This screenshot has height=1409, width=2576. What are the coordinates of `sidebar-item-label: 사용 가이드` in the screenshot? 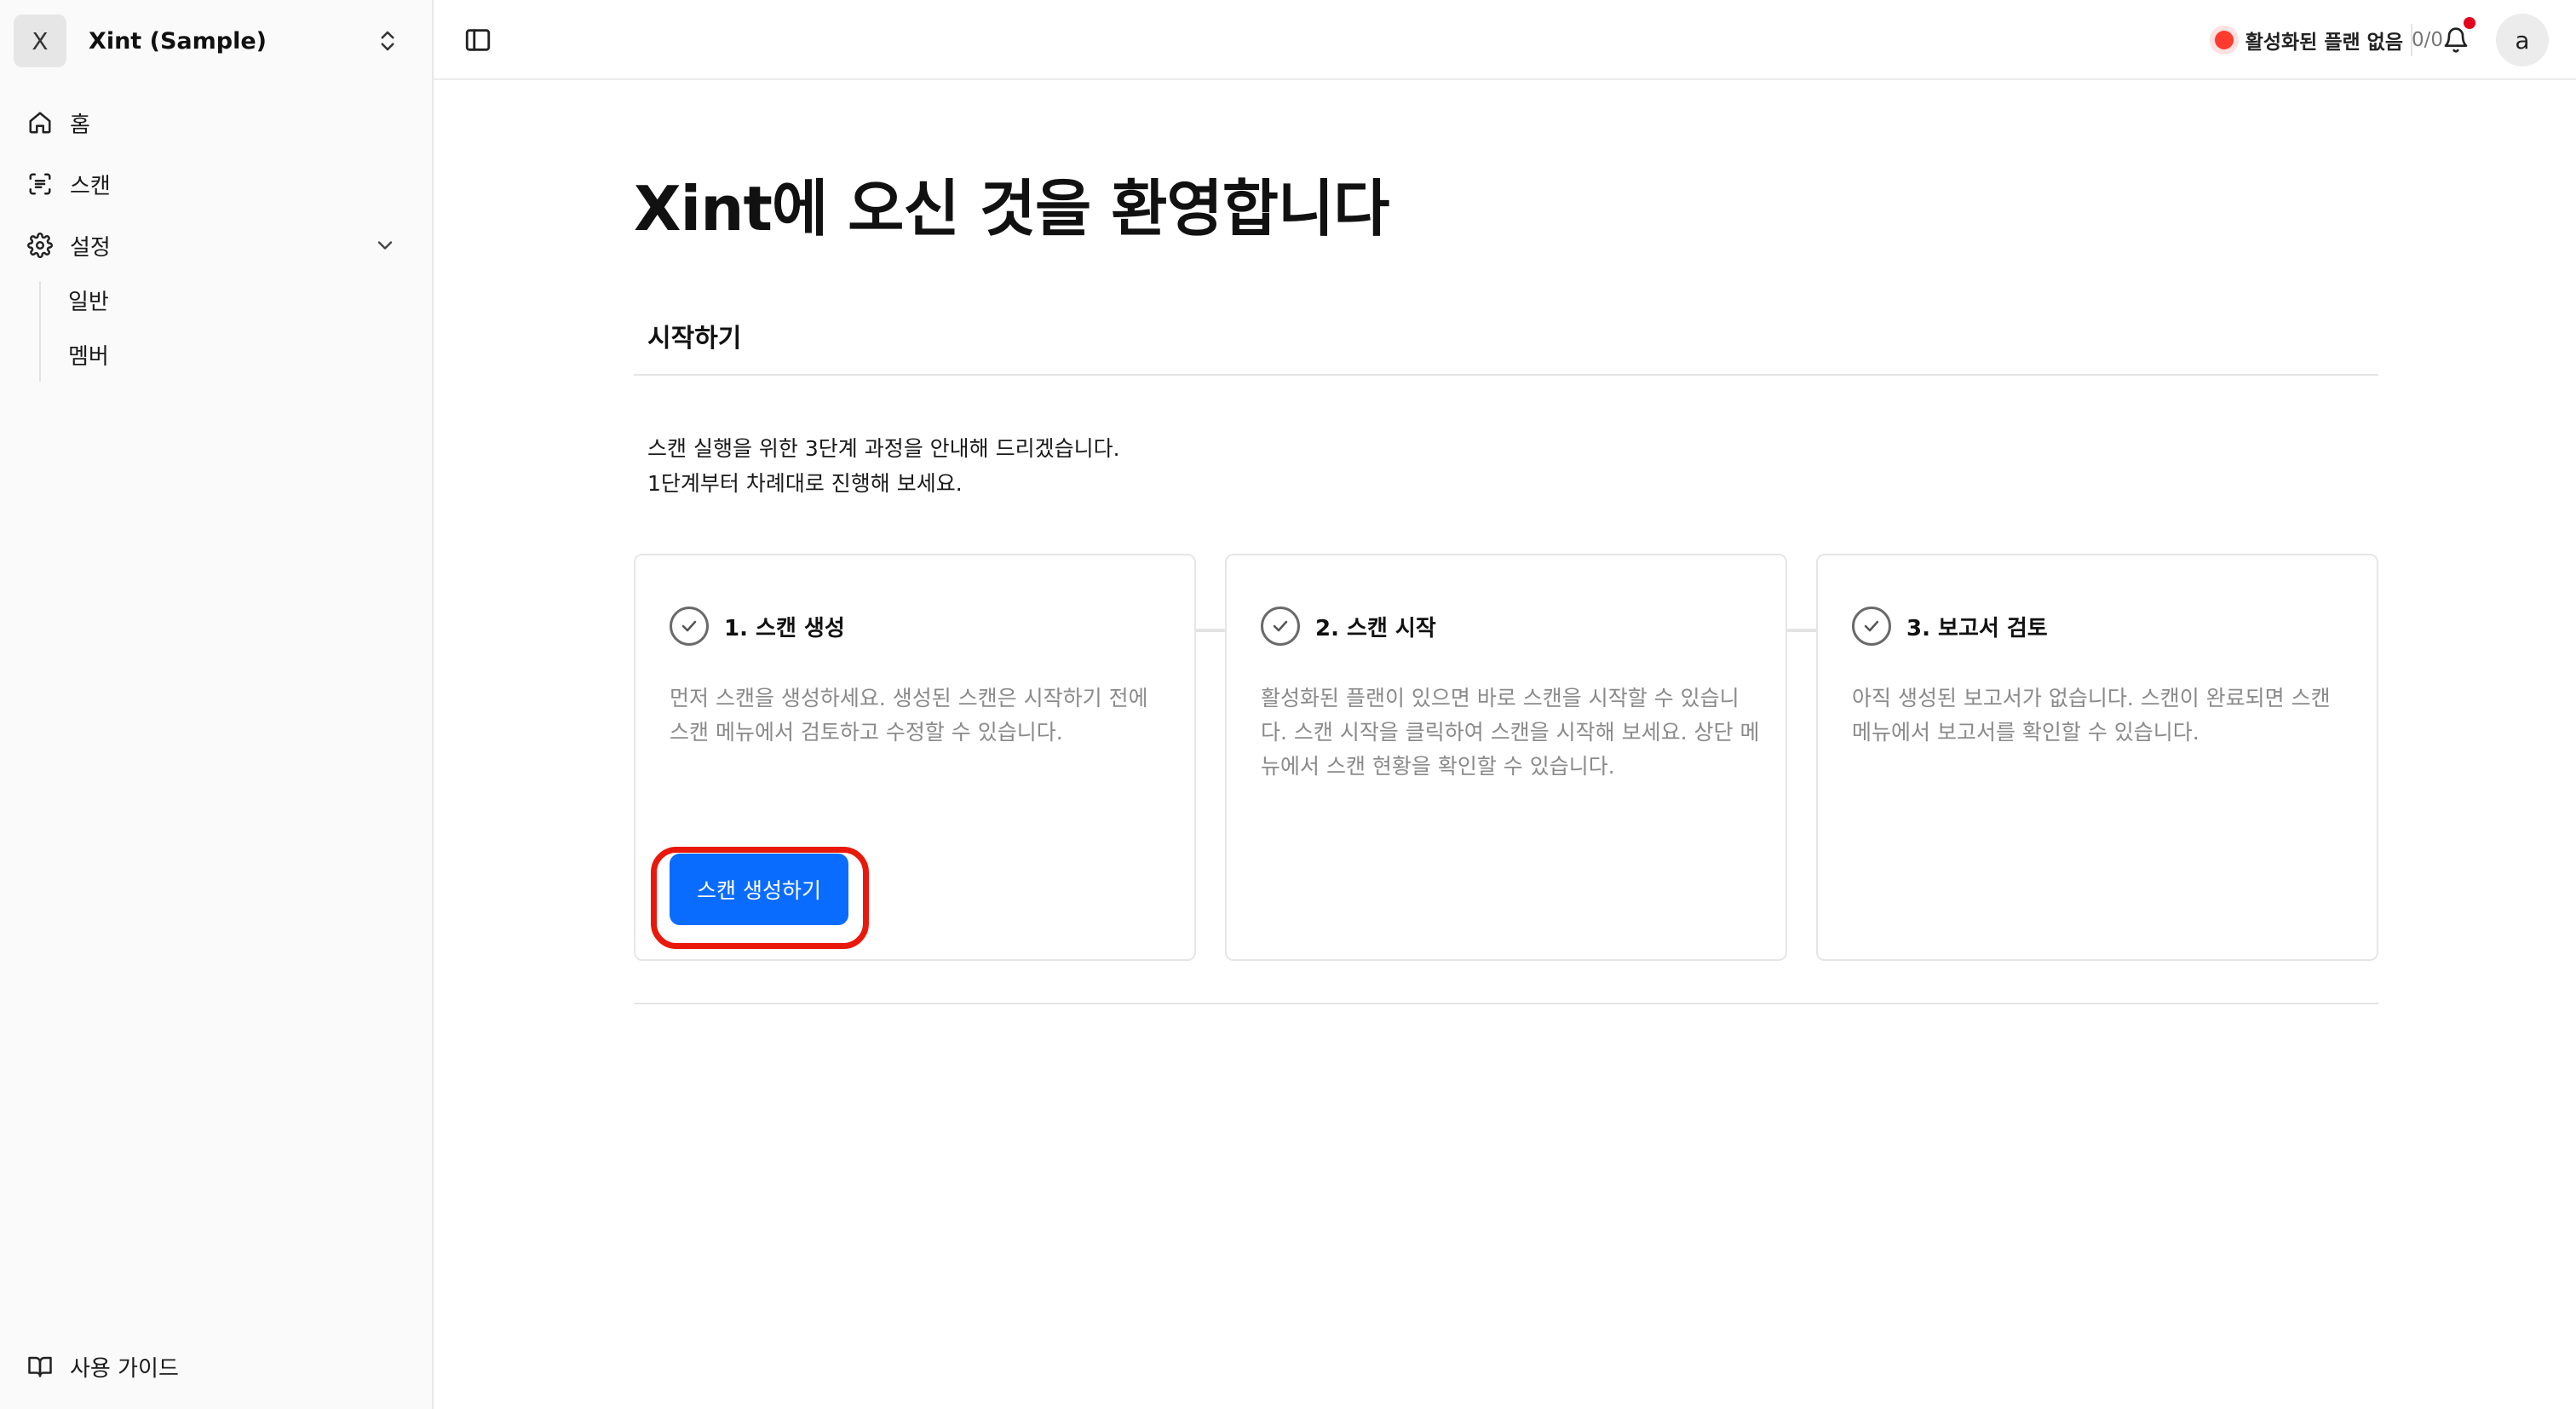 It's located at (125, 1368).